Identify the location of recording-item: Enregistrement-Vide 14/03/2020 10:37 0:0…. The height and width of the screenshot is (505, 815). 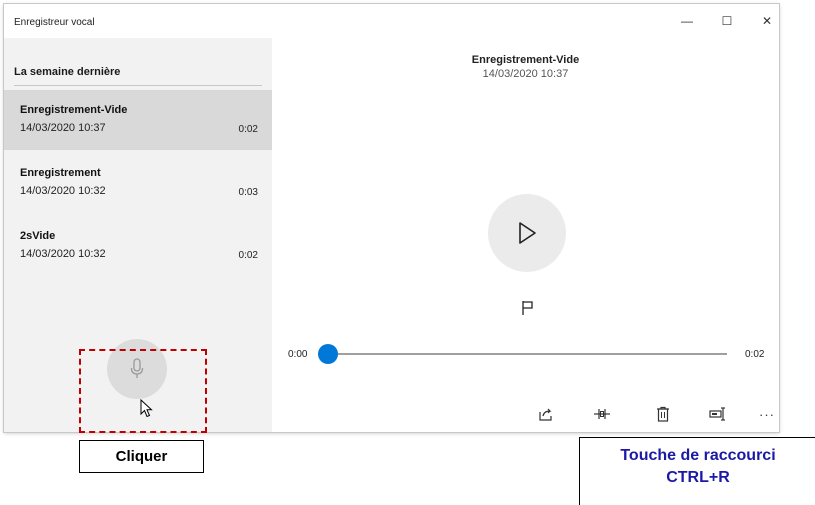
(138, 120).